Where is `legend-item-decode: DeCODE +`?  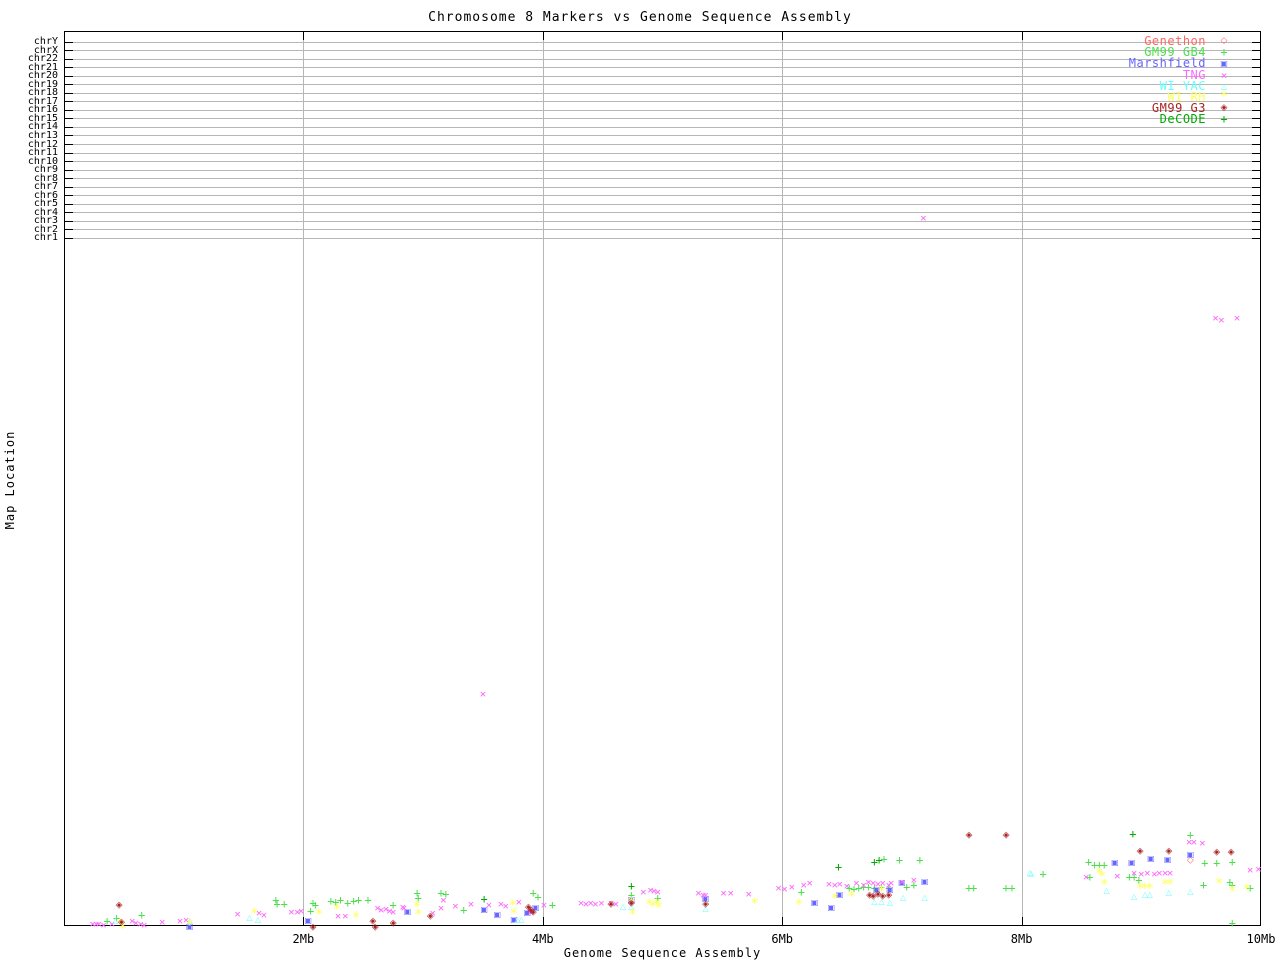
legend-item-decode: DeCODE + is located at coordinates (1164, 119).